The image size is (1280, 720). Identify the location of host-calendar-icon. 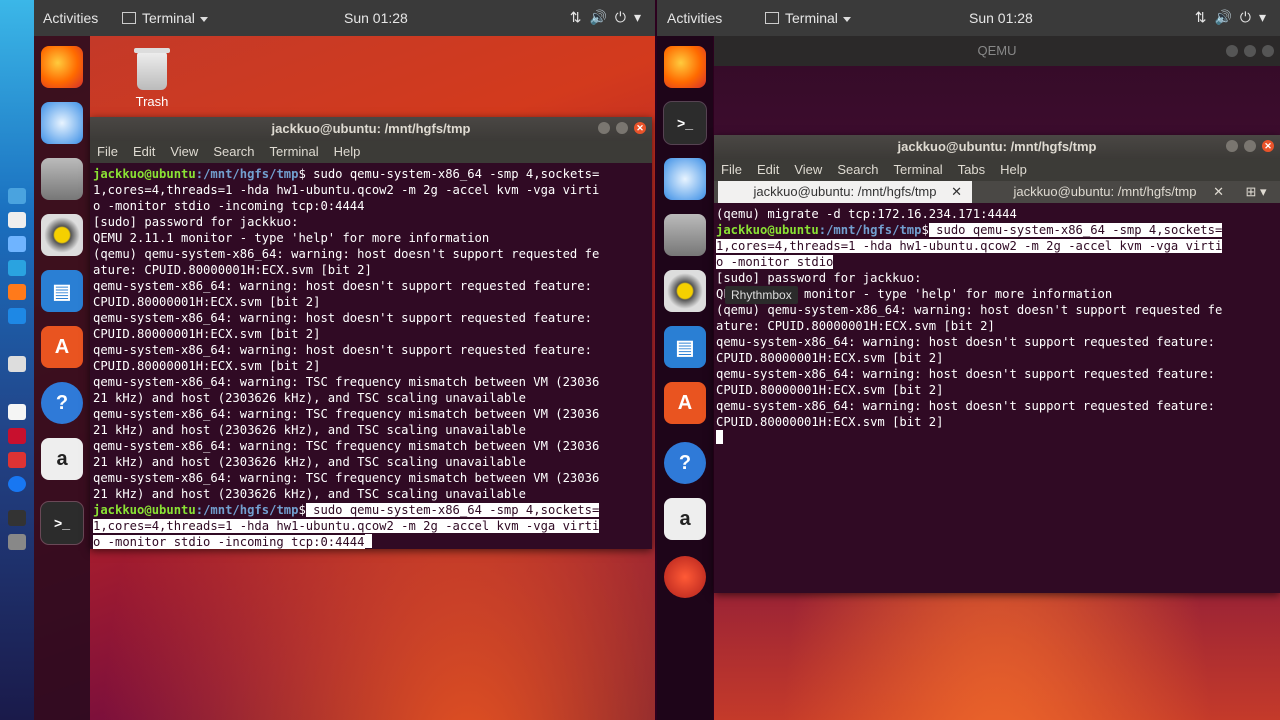
(17, 220).